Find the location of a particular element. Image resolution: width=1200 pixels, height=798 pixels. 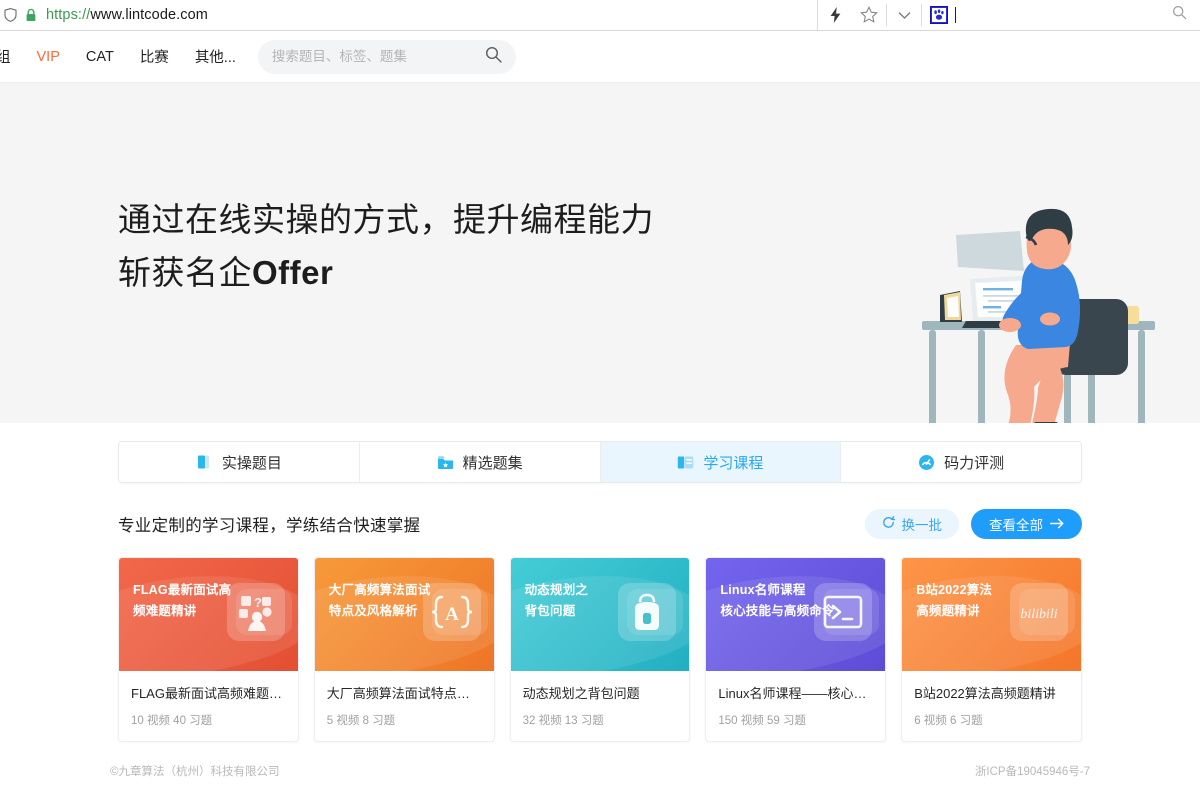

url-host: www.lintcode.com is located at coordinates (149, 15).